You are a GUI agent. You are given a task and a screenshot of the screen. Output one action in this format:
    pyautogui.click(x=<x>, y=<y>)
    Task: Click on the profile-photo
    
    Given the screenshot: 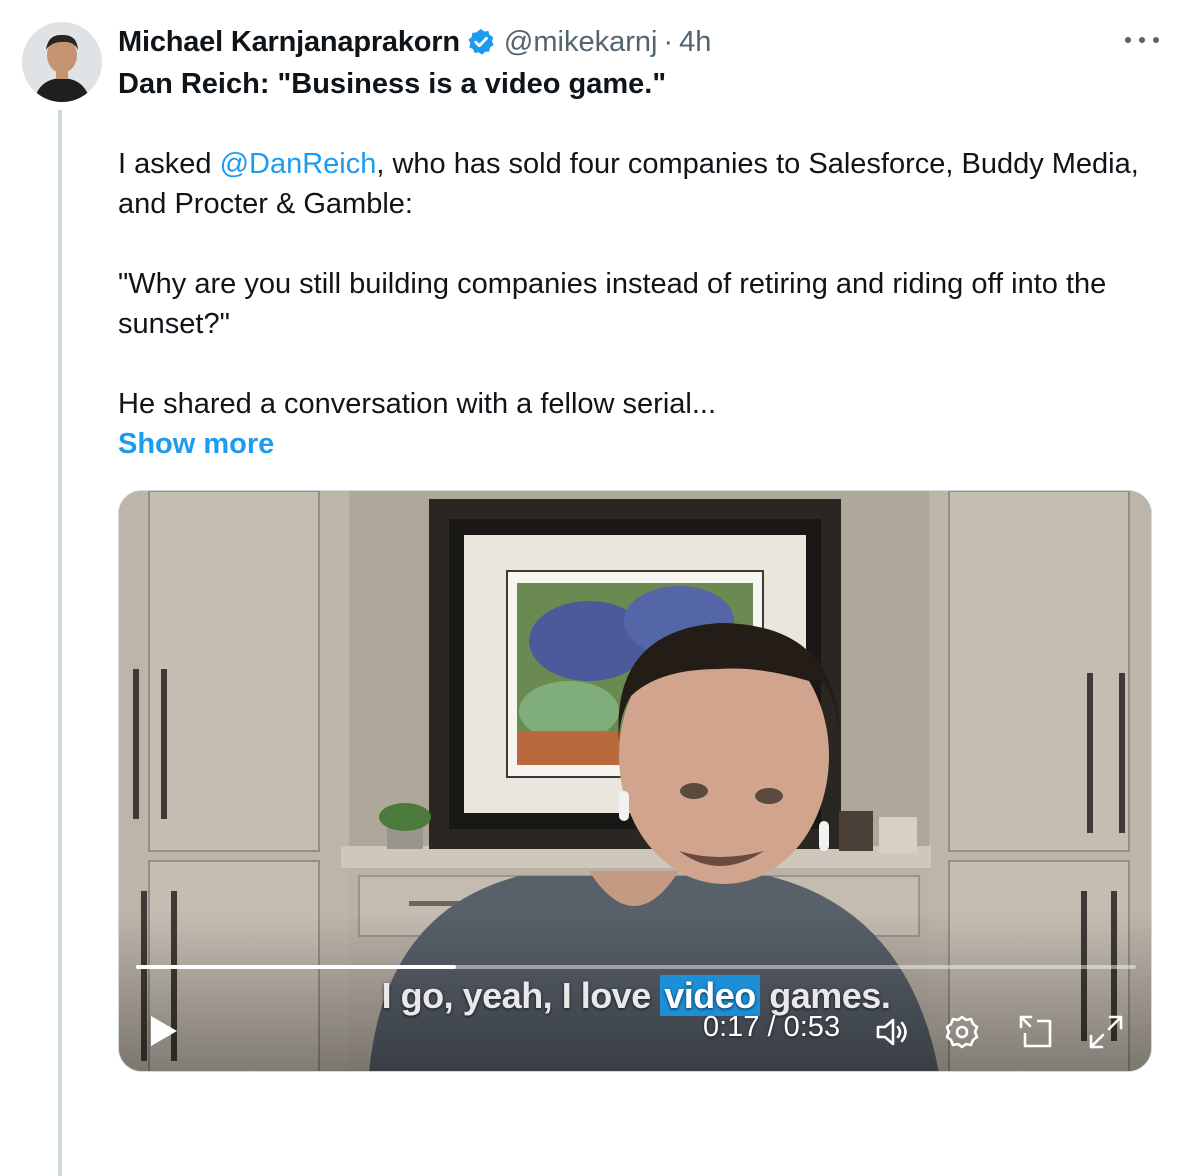 What is the action you would take?
    pyautogui.click(x=62, y=62)
    